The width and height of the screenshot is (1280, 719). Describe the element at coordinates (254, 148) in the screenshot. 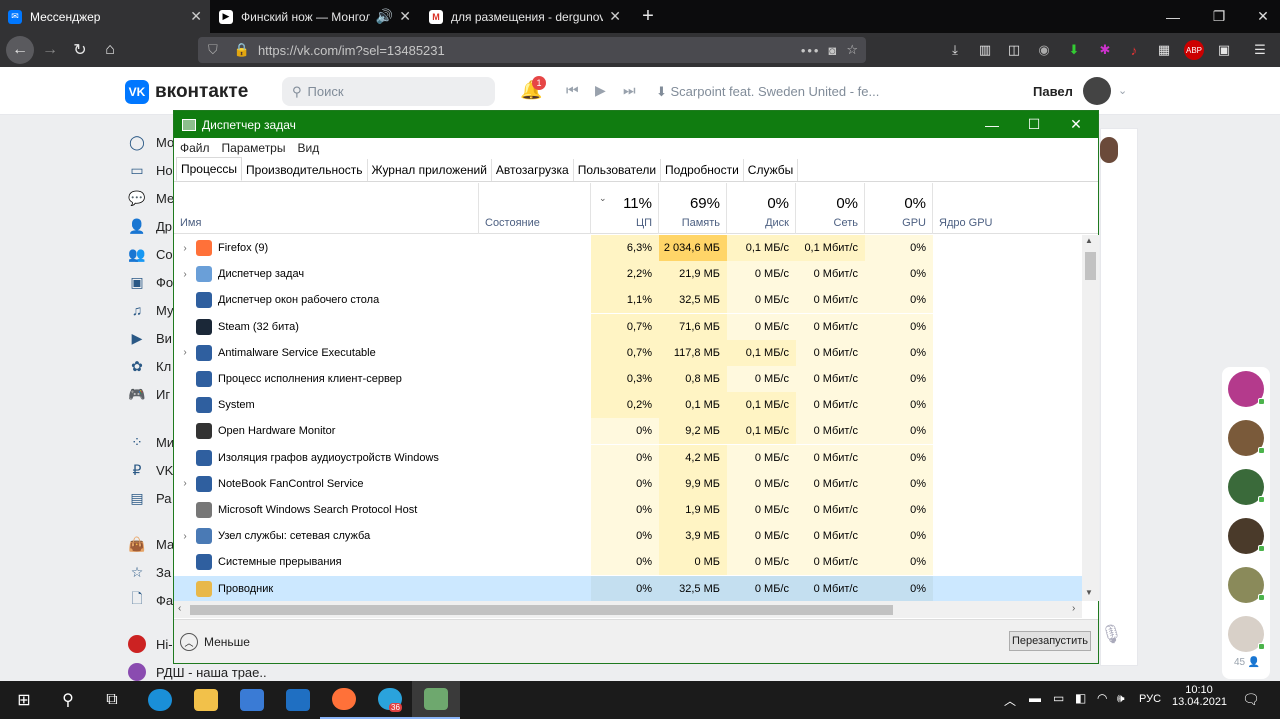

I see `menu-options: Параметры` at that location.